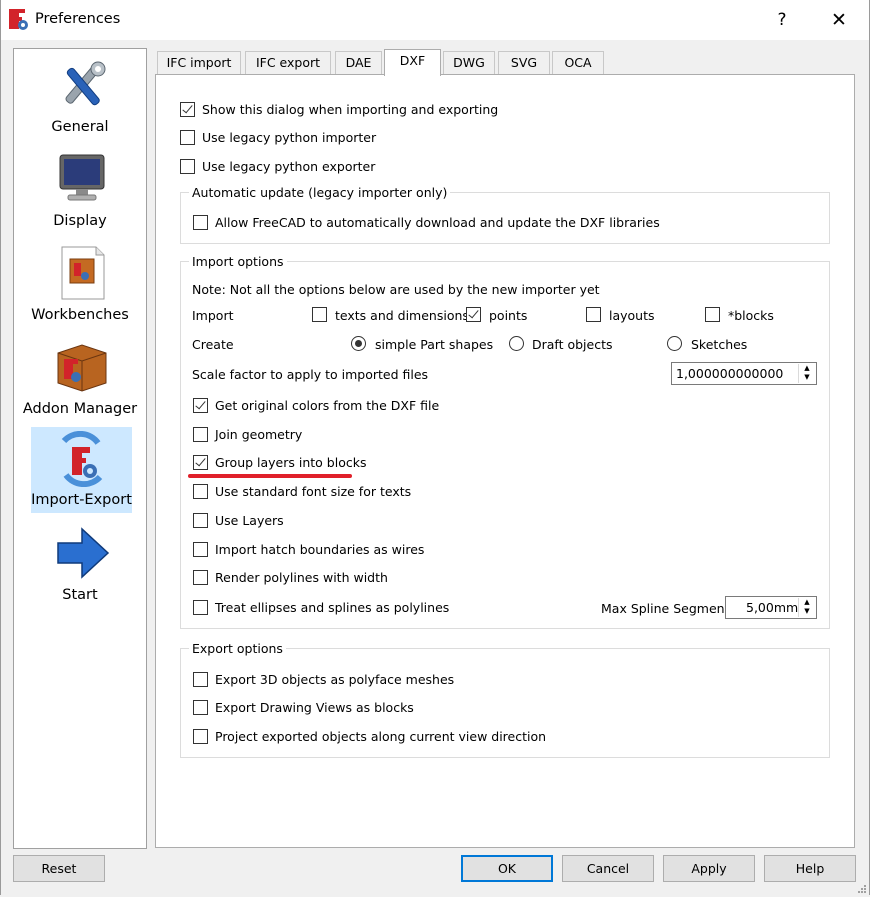 The width and height of the screenshot is (870, 897). Describe the element at coordinates (82, 179) in the screenshot. I see `monitor-icon` at that location.